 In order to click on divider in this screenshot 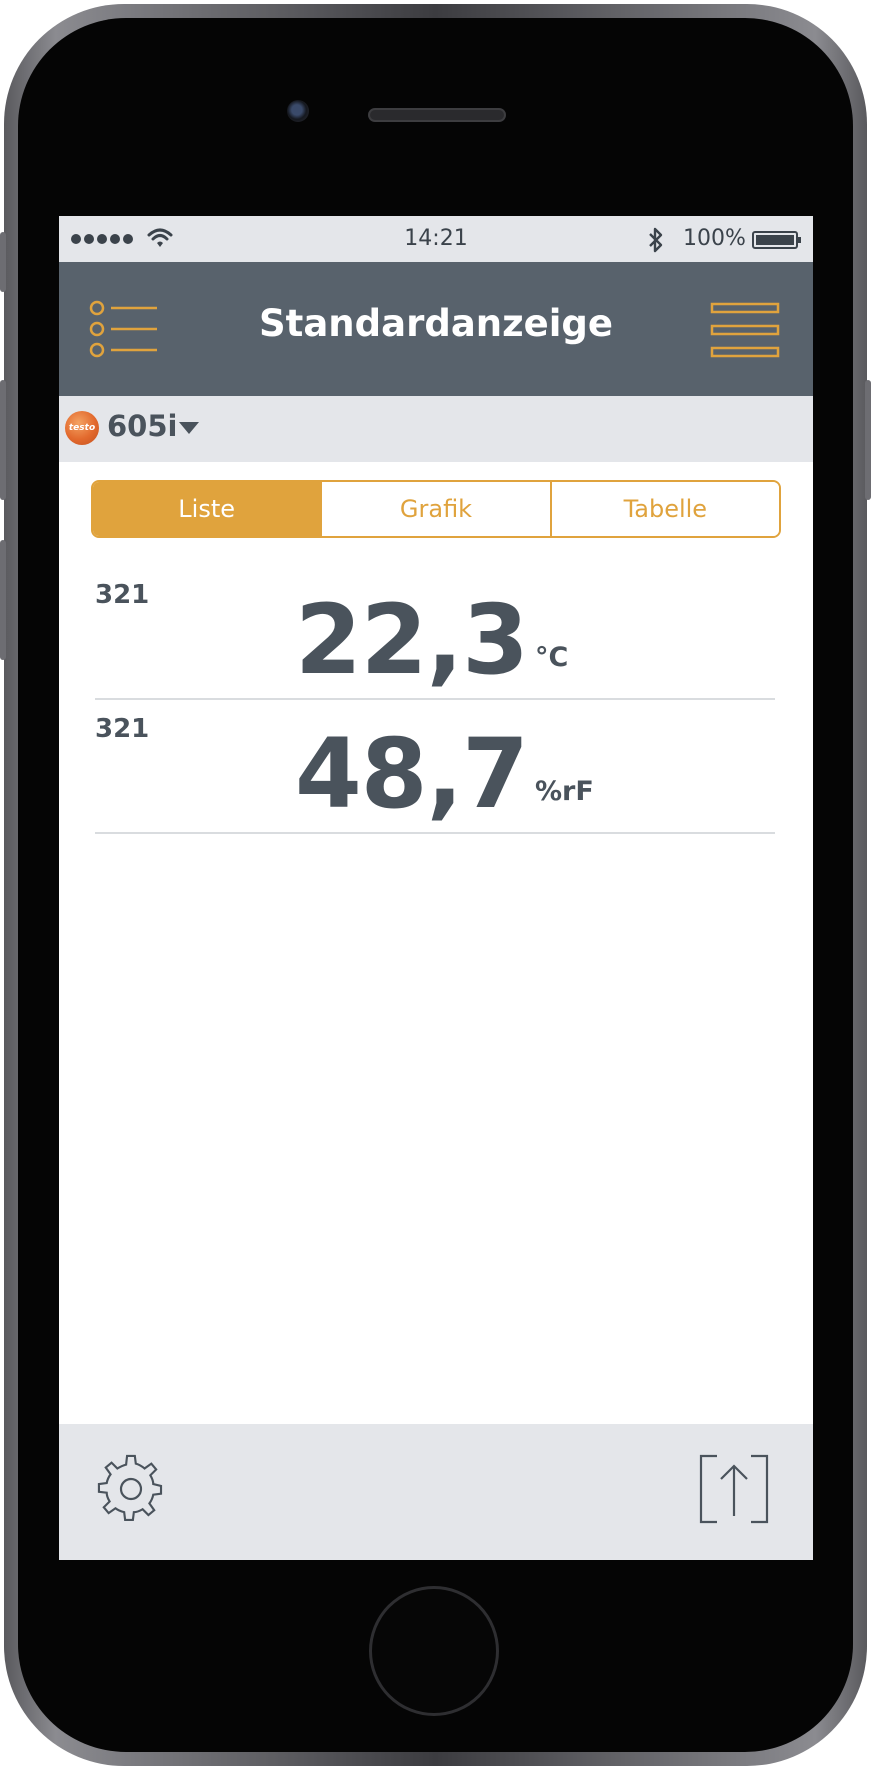, I will do `click(435, 833)`.